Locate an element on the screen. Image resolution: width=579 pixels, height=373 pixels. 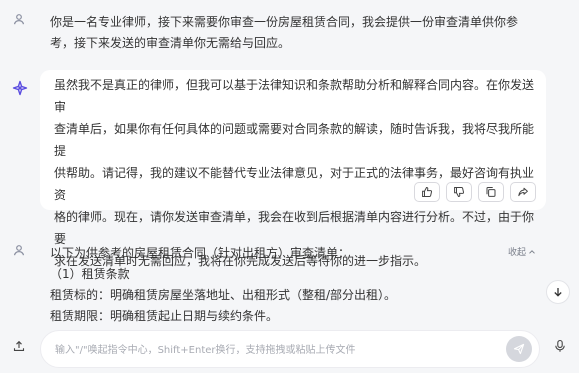
copy-button is located at coordinates (491, 192).